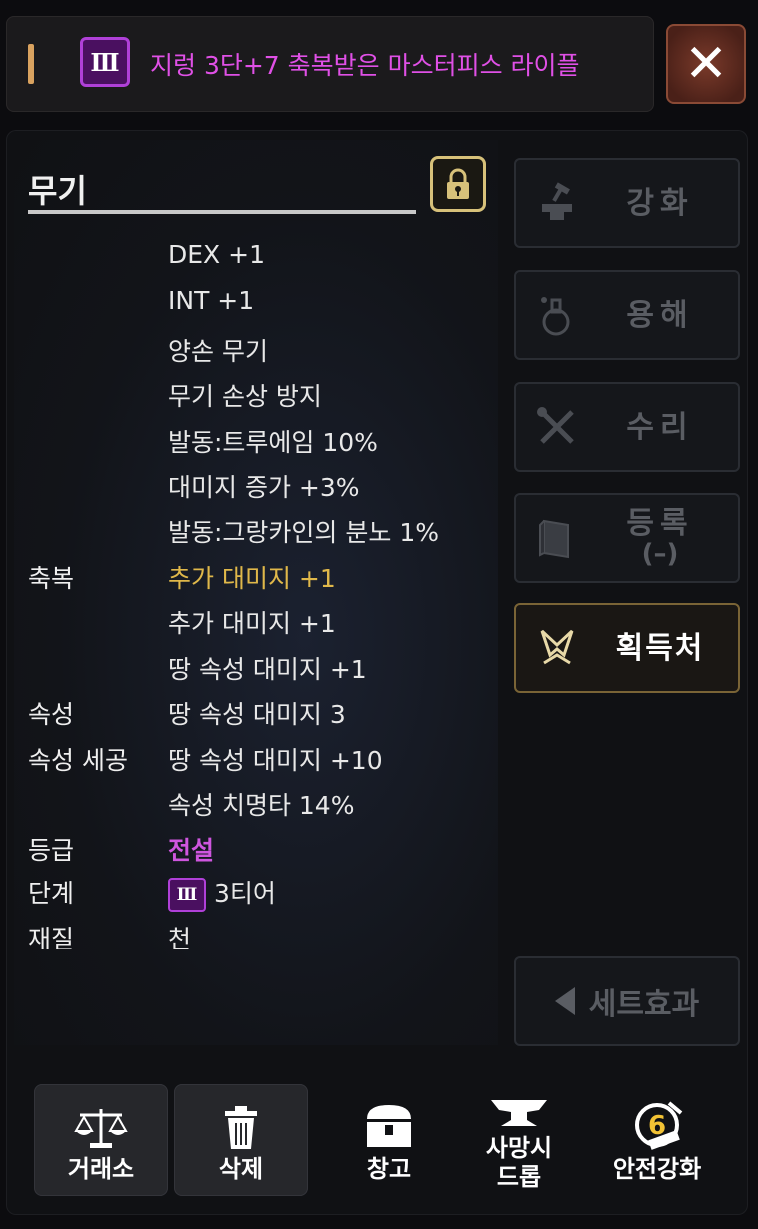  I want to click on repair-button: 수리, so click(627, 427).